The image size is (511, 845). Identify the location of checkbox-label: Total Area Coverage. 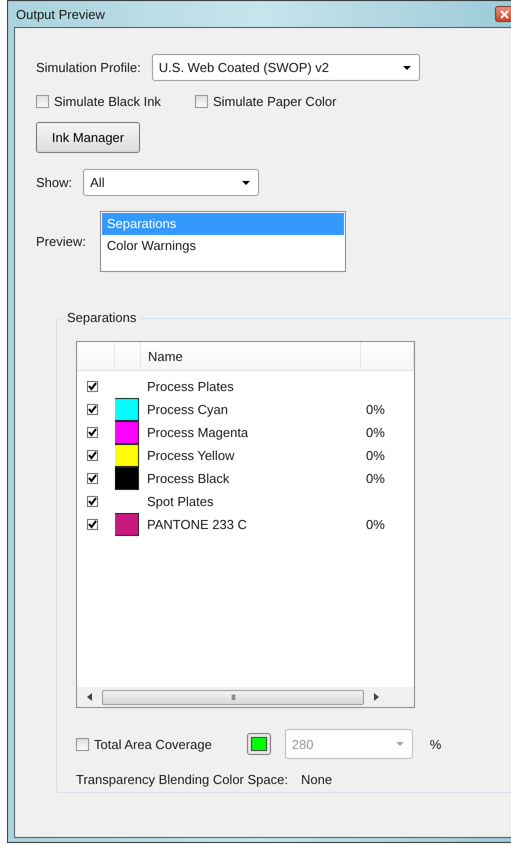
(153, 744).